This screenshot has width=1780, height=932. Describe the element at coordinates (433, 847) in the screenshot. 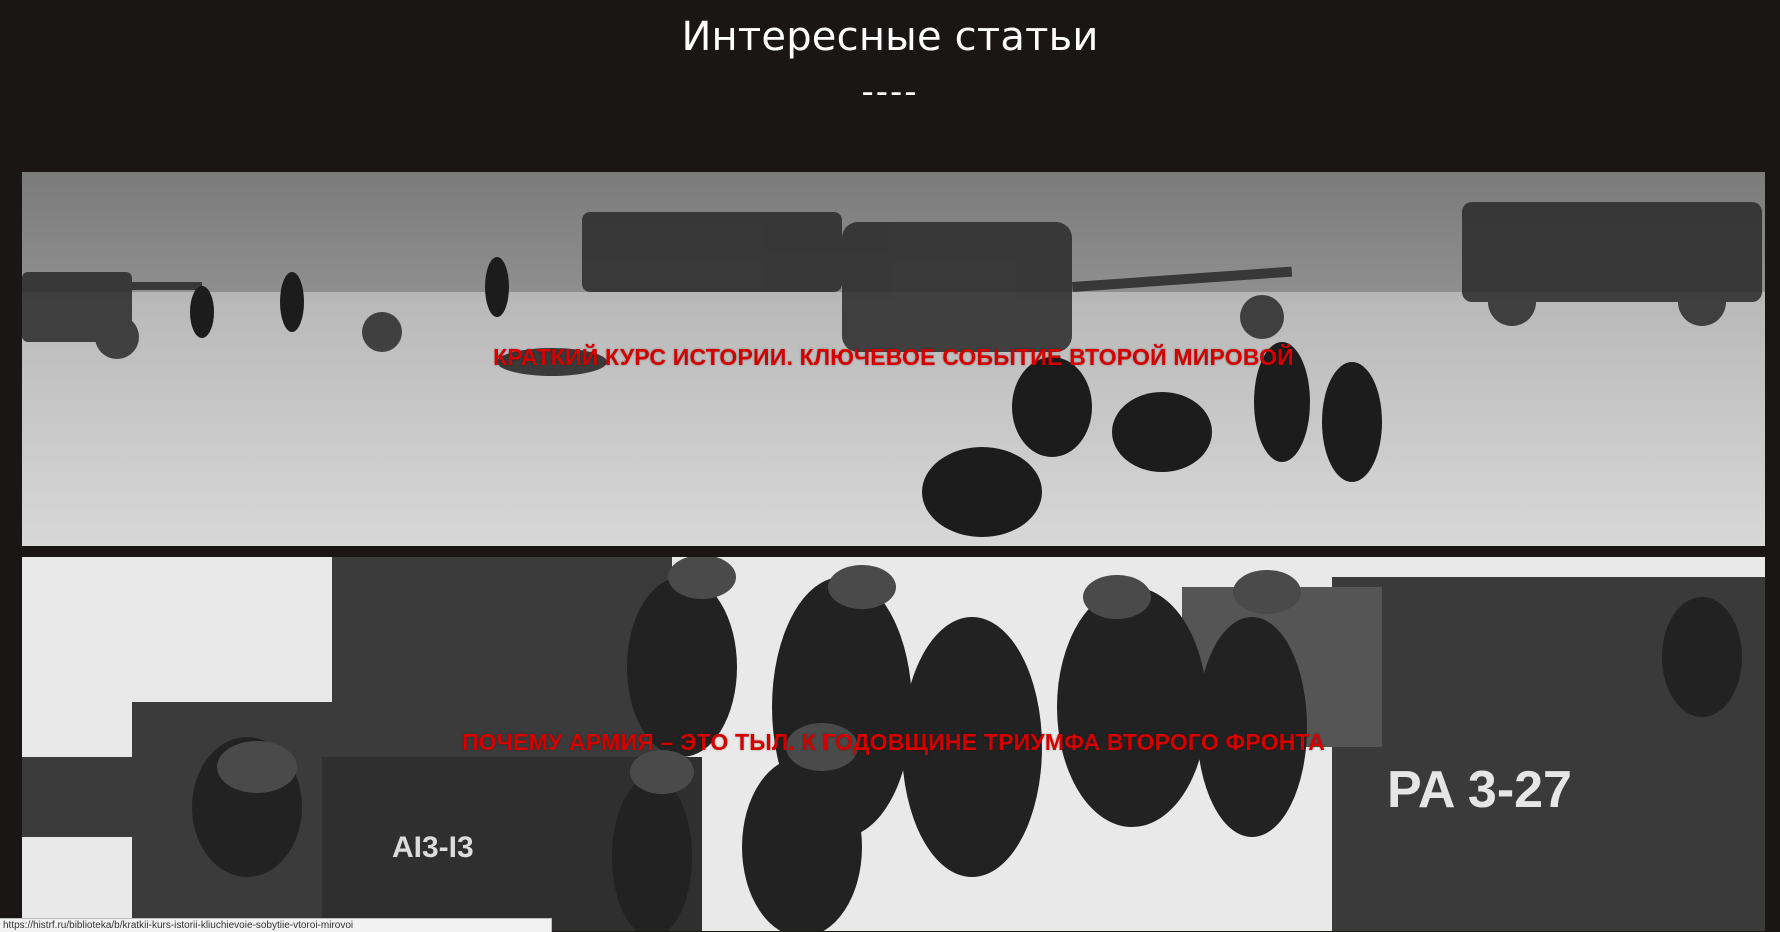

I see `hull-marking-left: AI3-I3` at that location.